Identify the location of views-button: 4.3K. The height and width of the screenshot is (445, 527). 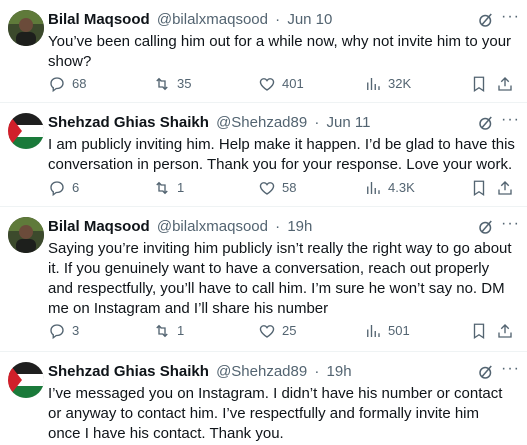
(389, 188).